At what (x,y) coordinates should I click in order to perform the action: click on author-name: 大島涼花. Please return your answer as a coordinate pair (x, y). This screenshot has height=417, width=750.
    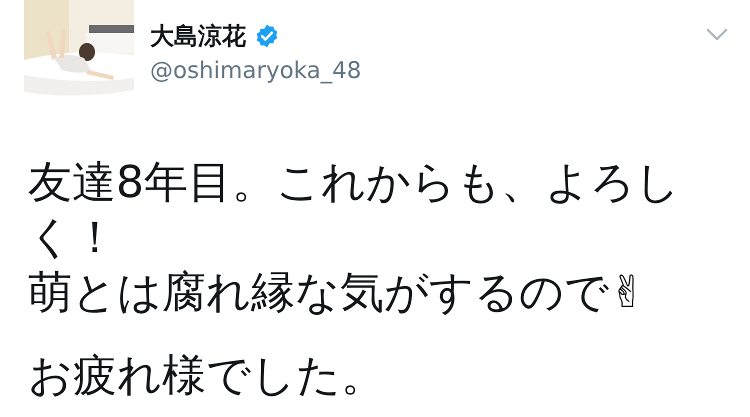
    Looking at the image, I should click on (198, 36).